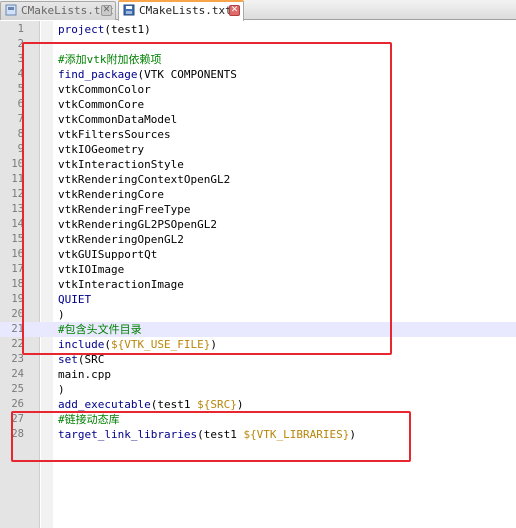 This screenshot has height=528, width=516. I want to click on code-text: set(SRC, so click(81, 359).